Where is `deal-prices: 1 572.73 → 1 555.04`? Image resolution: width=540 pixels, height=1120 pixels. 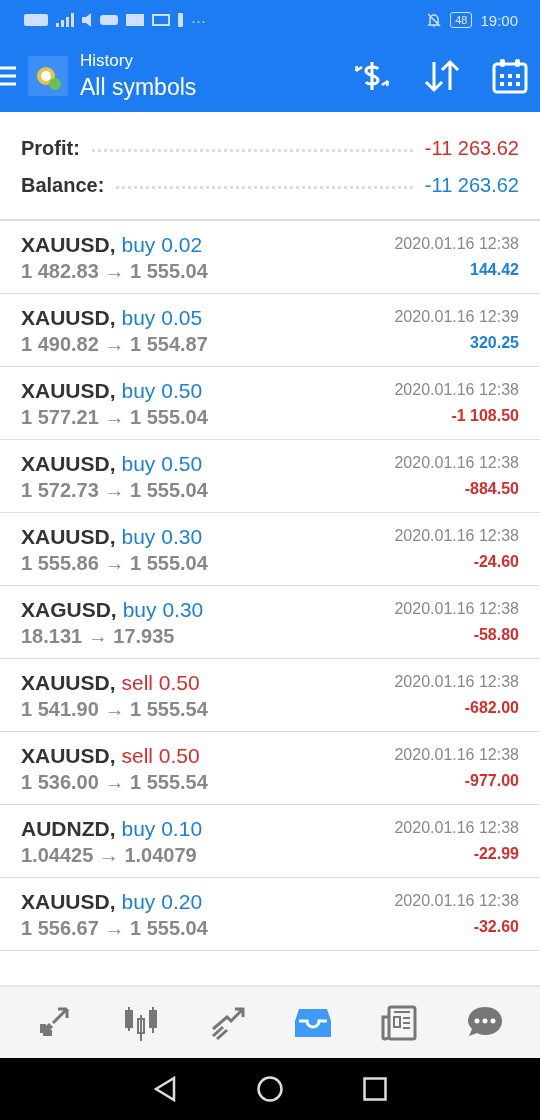
deal-prices: 1 572.73 → 1 555.04 is located at coordinates (115, 490).